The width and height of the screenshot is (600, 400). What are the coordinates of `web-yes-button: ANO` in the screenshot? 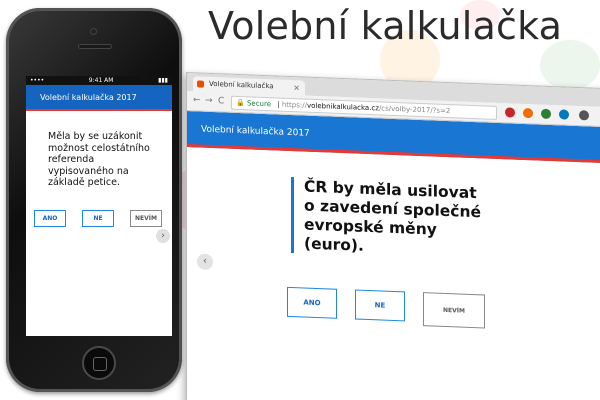 It's located at (312, 302).